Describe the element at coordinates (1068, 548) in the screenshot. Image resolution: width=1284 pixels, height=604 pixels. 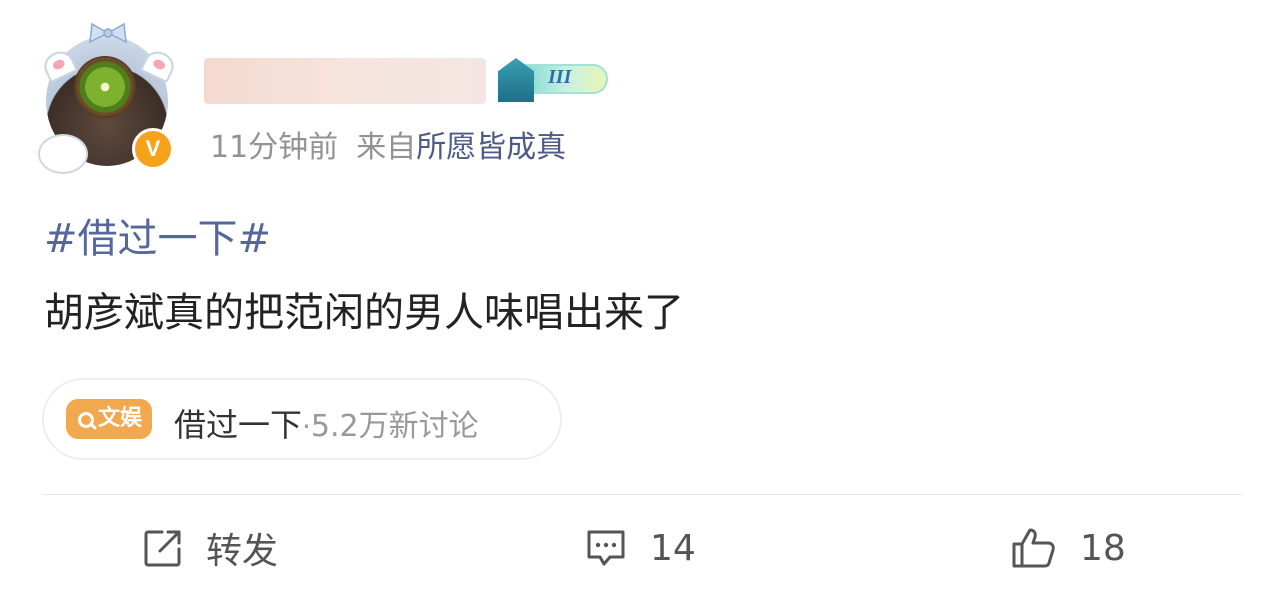
I see `like-button: 18` at that location.